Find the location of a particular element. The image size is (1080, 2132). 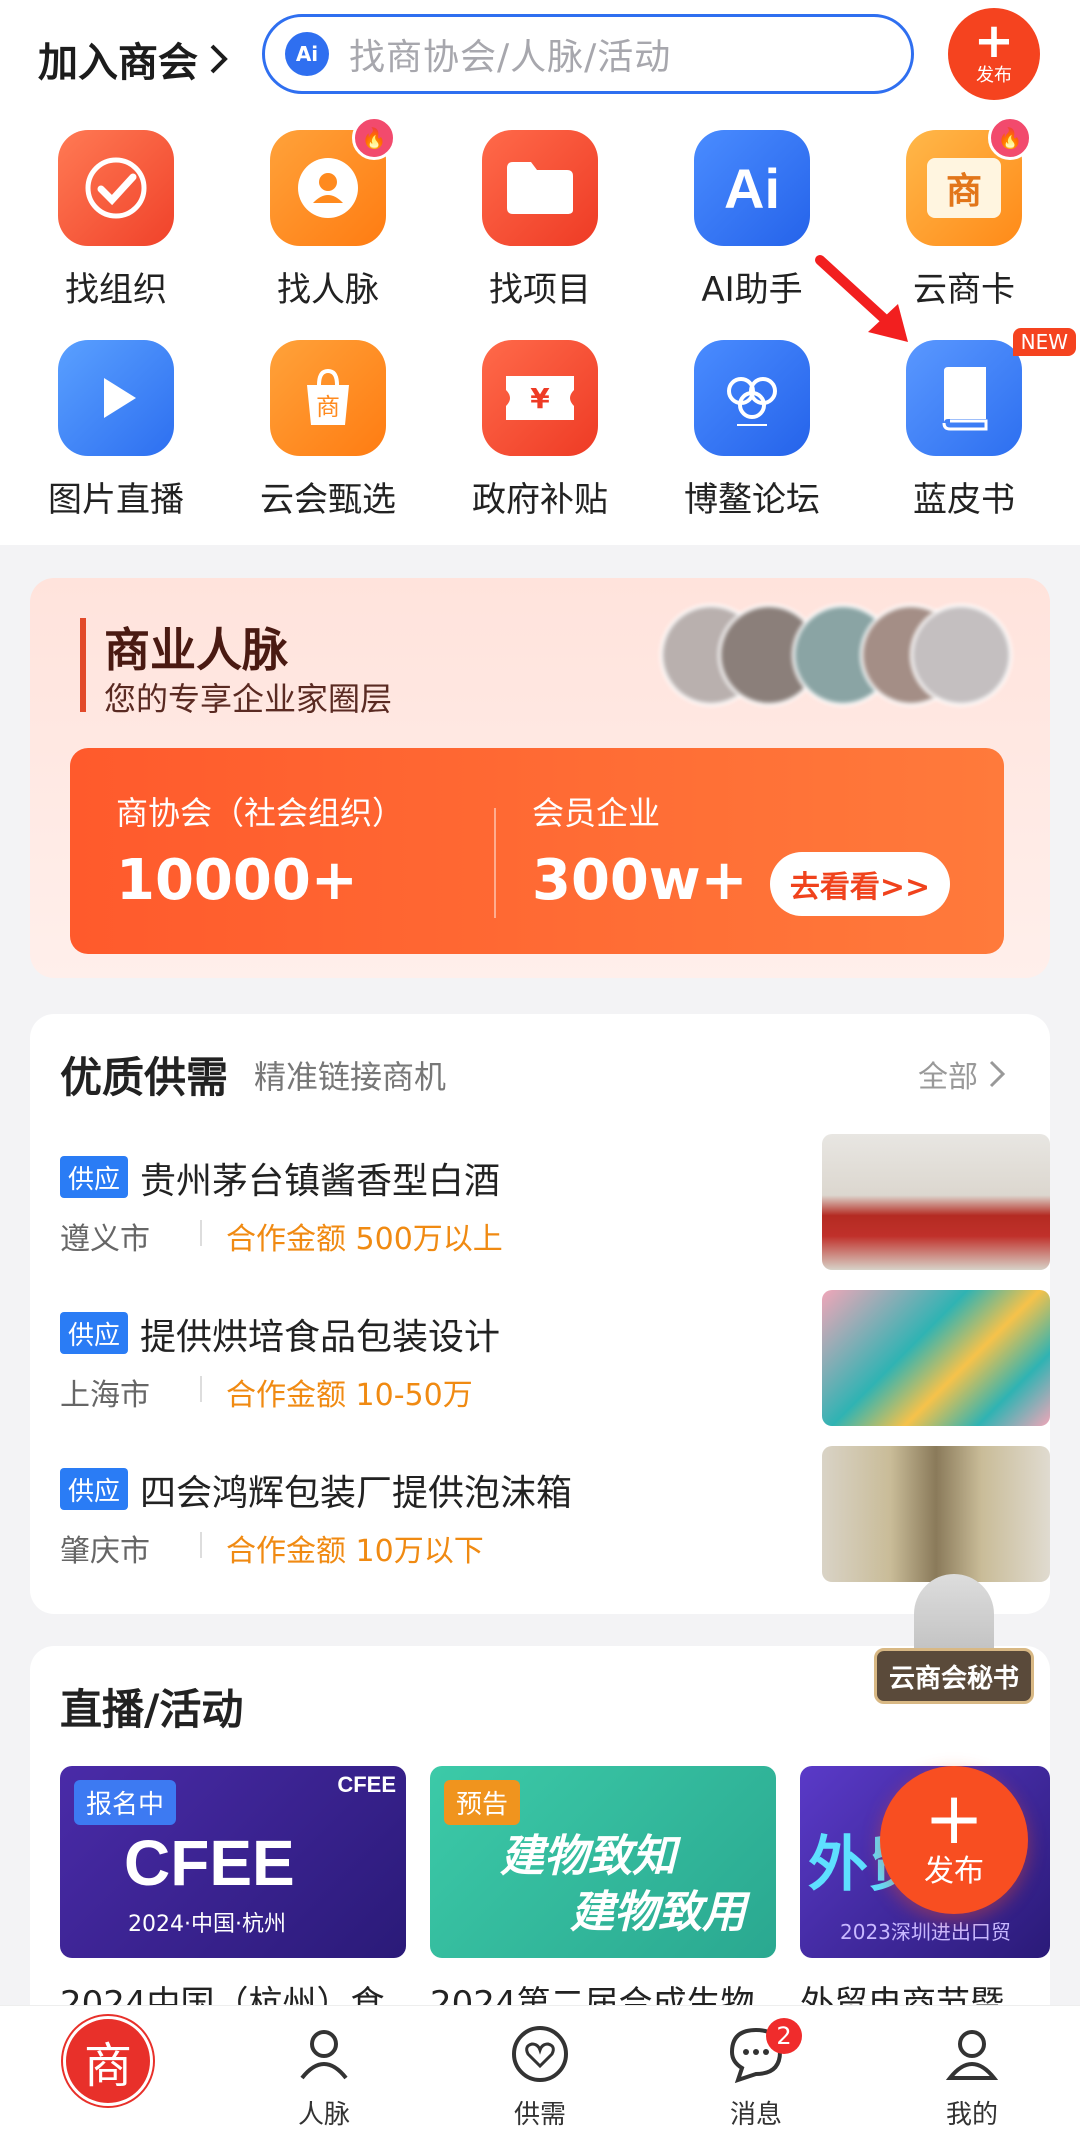

shortcut-boao-forum: 博鳌论坛 is located at coordinates (752, 430).